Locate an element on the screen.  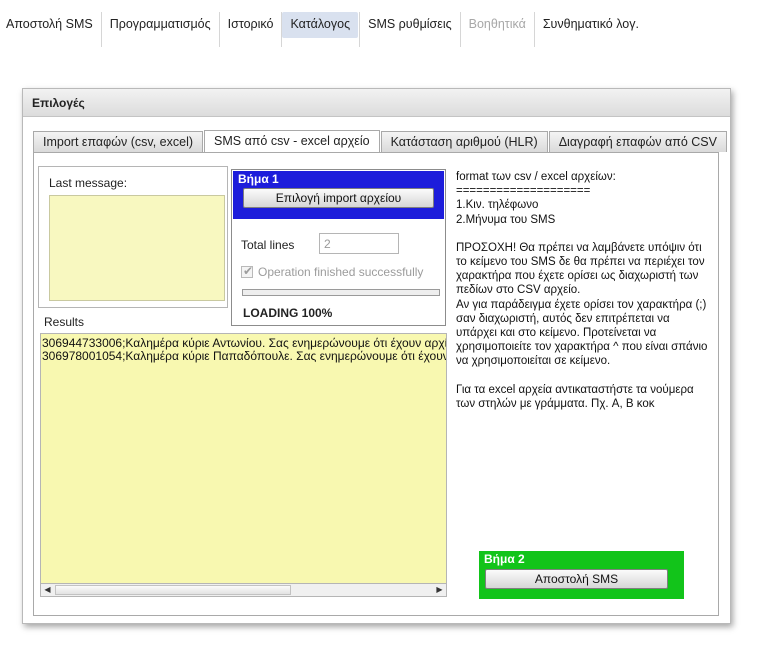
nav-history: Ιστορικό is located at coordinates (251, 29).